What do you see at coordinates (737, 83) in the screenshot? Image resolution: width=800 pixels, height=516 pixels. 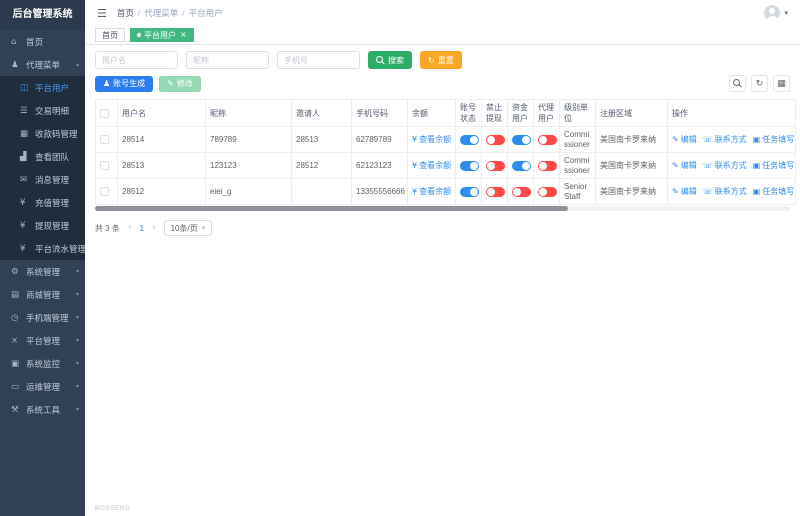 I see `toggle-search-button` at bounding box center [737, 83].